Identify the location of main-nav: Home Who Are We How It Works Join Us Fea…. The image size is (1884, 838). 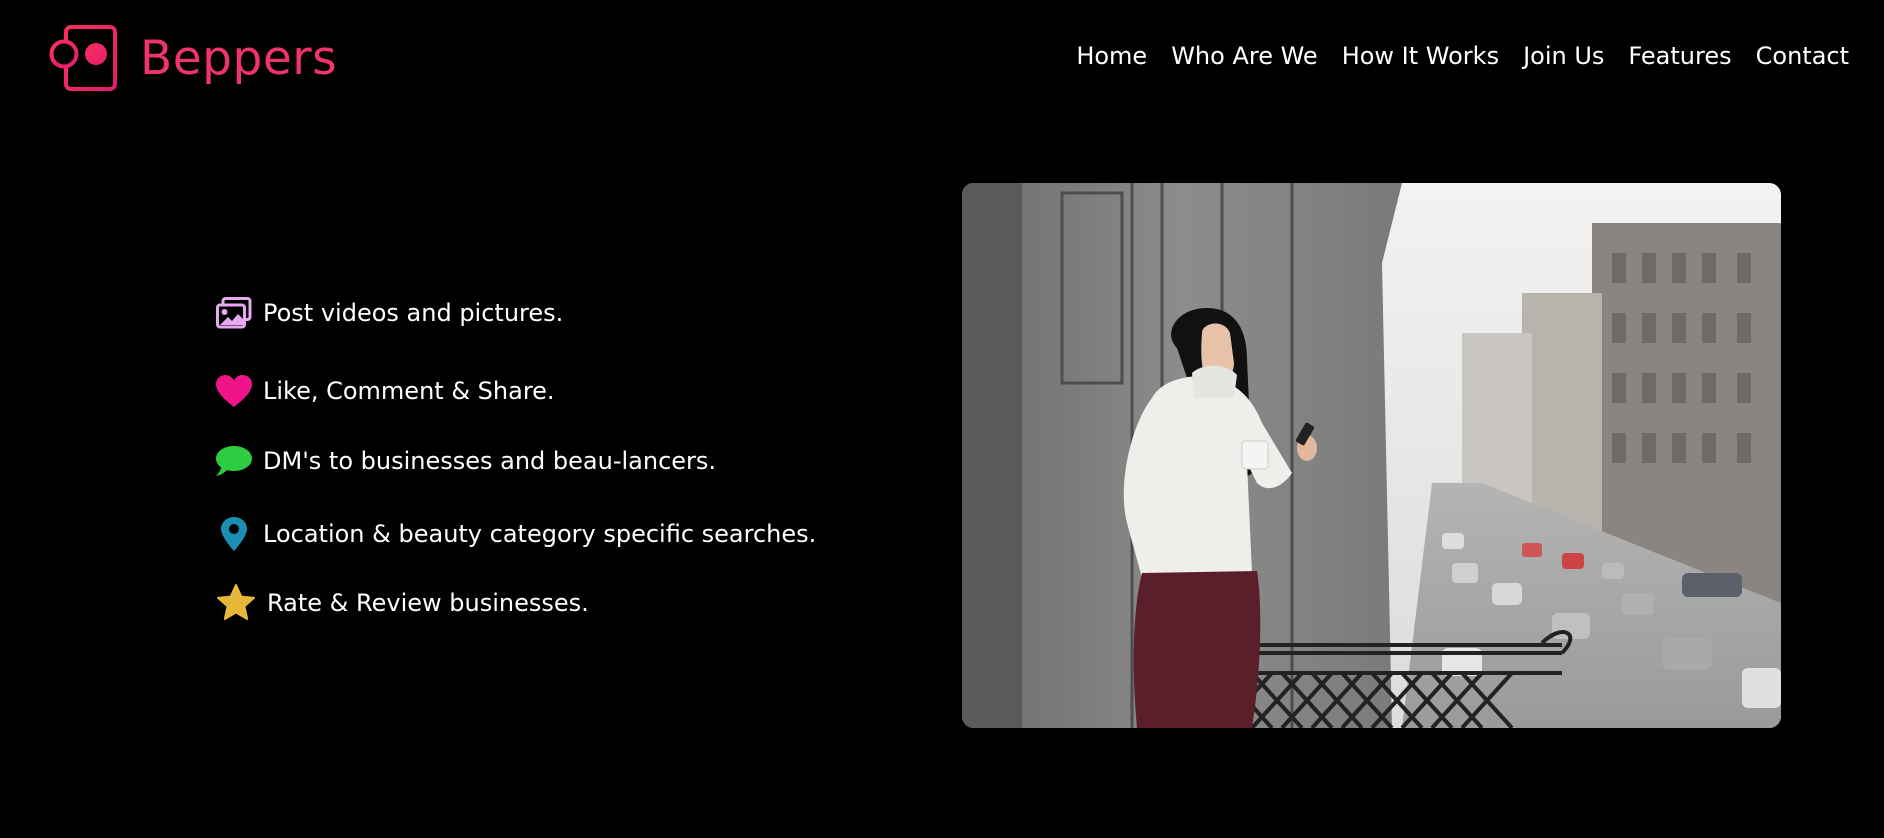
(1462, 56).